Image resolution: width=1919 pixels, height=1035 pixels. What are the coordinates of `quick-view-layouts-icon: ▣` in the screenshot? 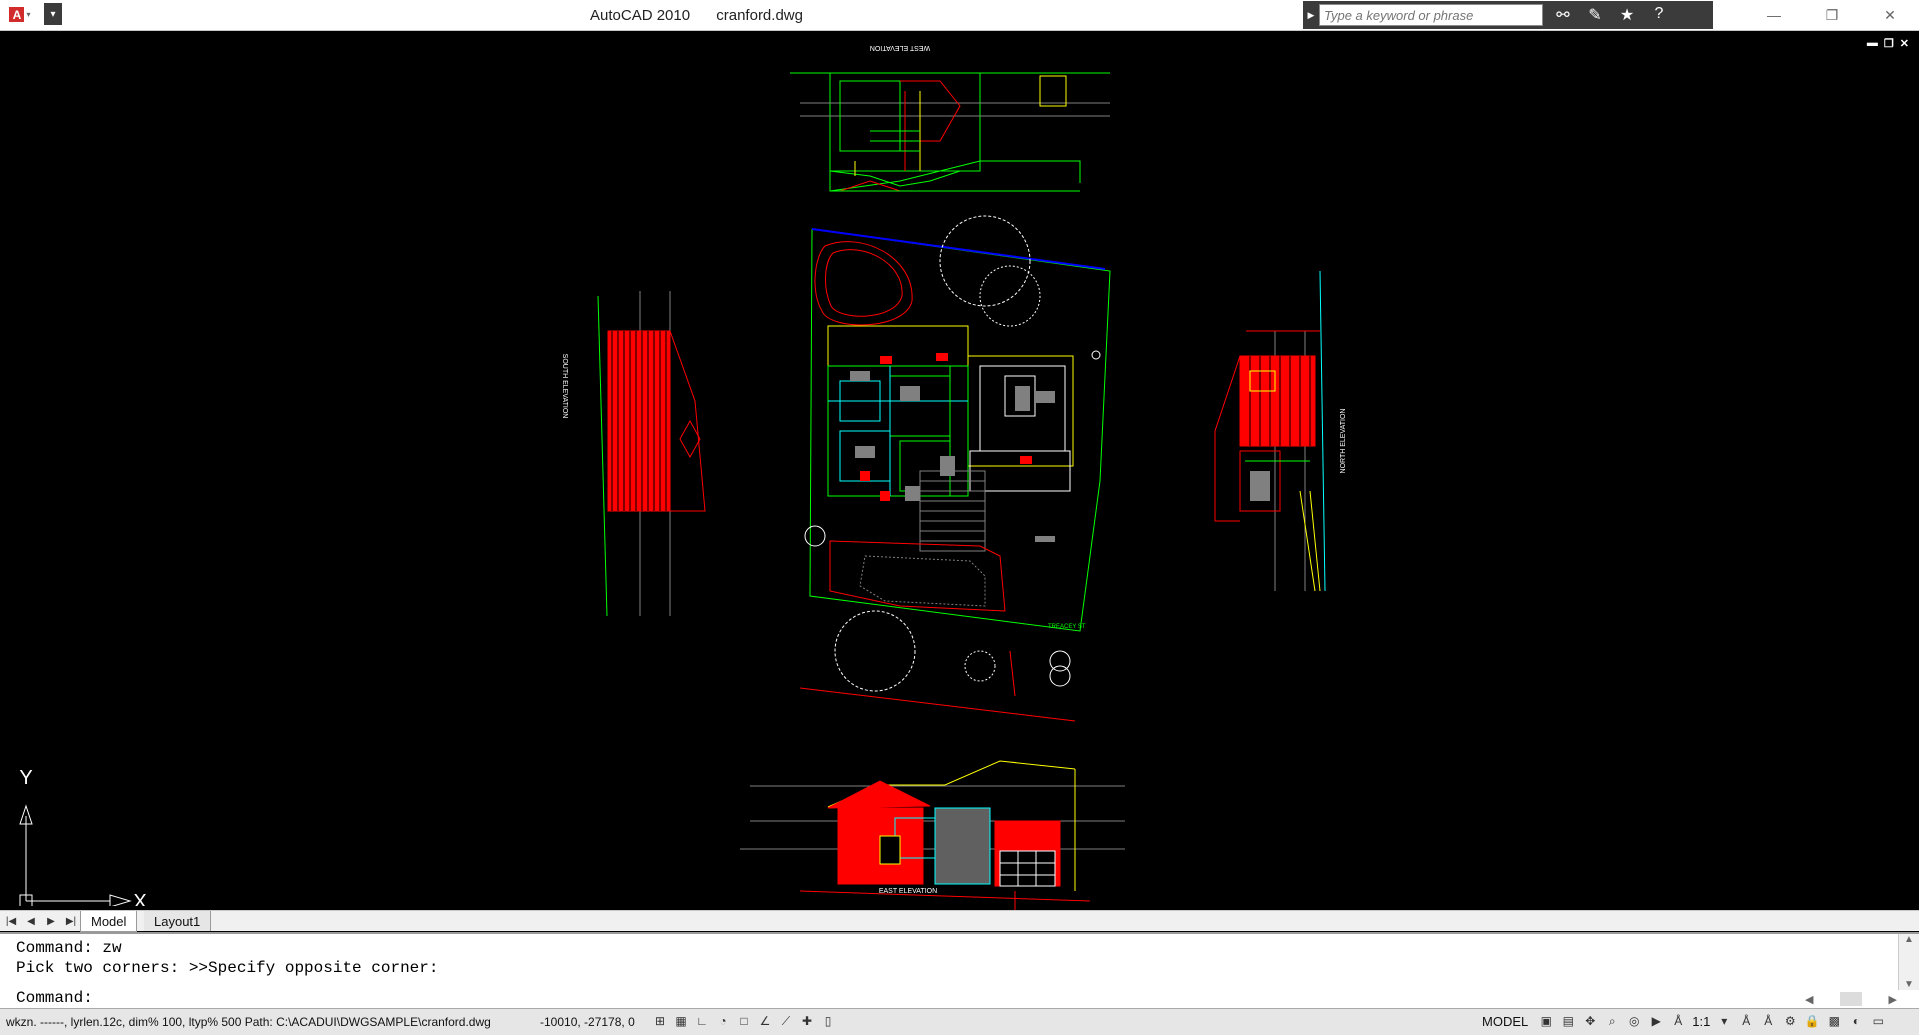 It's located at (1546, 1021).